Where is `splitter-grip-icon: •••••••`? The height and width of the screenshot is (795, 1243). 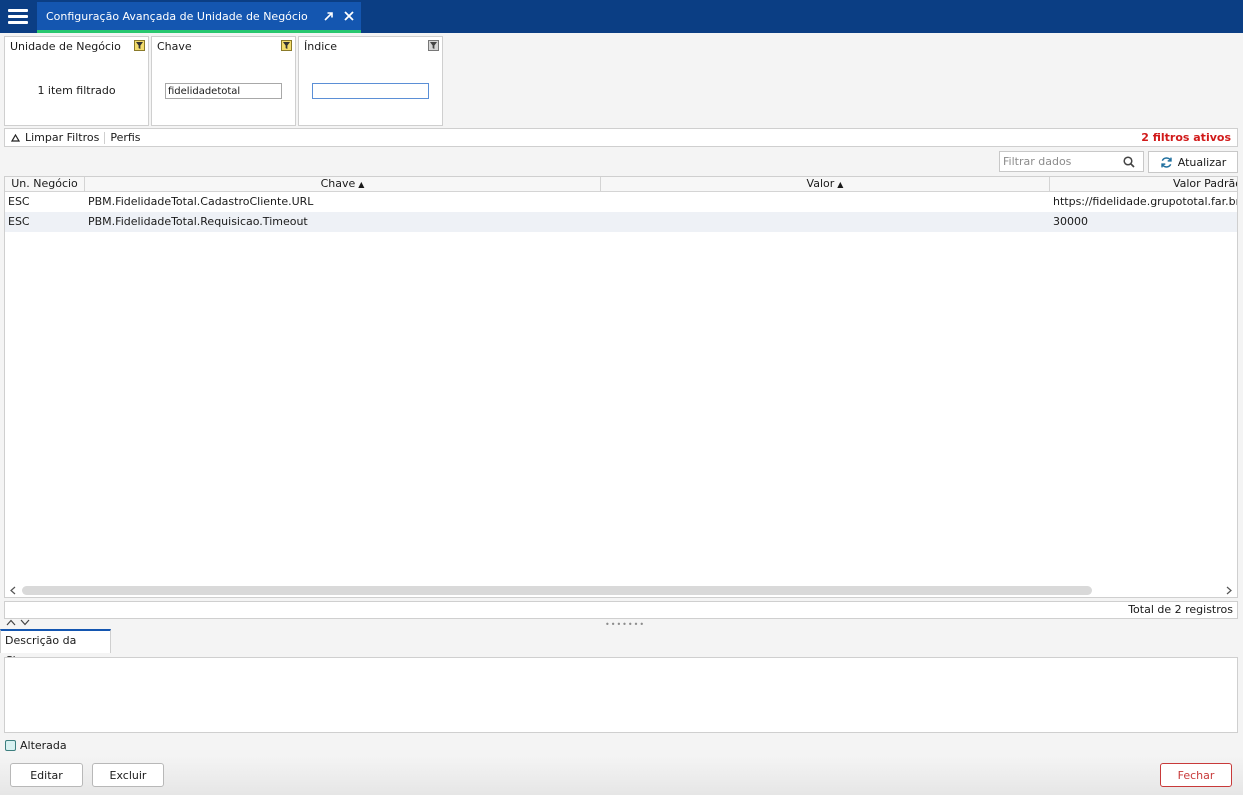
splitter-grip-icon: ••••••• is located at coordinates (625, 625).